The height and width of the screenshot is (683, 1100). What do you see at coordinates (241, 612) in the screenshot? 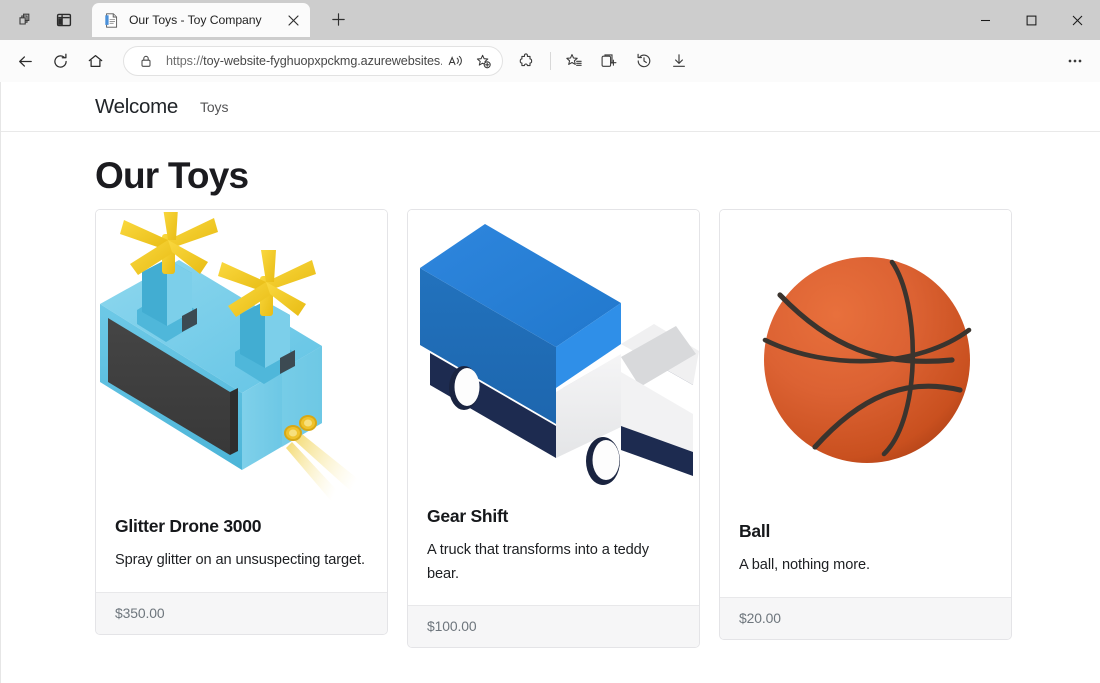
I see `toy-price: $350.00` at bounding box center [241, 612].